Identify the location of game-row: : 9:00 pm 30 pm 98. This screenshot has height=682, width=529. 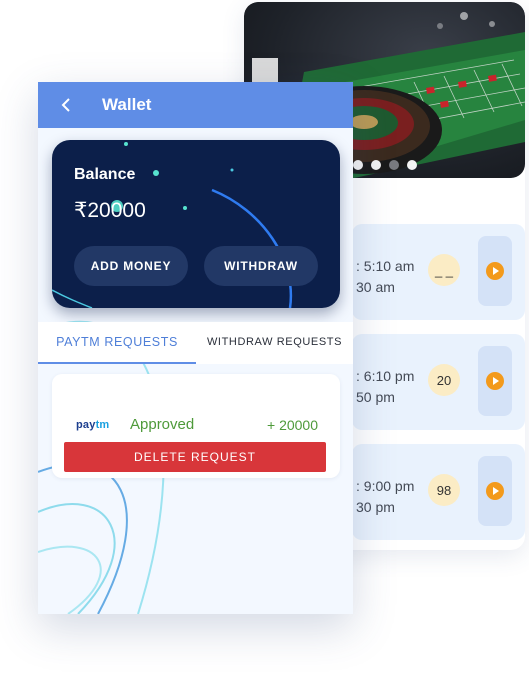
(438, 492).